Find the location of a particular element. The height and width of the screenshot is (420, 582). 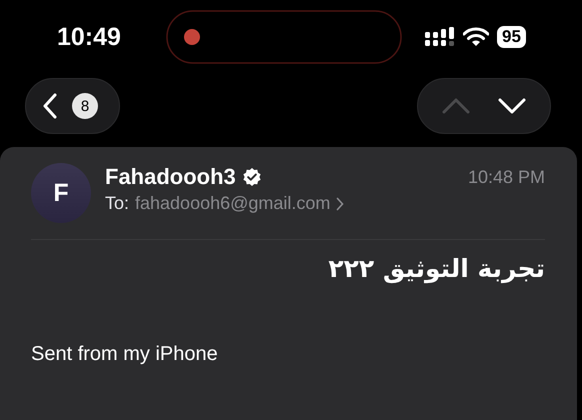

message-subject: تجربة التوثيق ٢٢٢ is located at coordinates (436, 268).